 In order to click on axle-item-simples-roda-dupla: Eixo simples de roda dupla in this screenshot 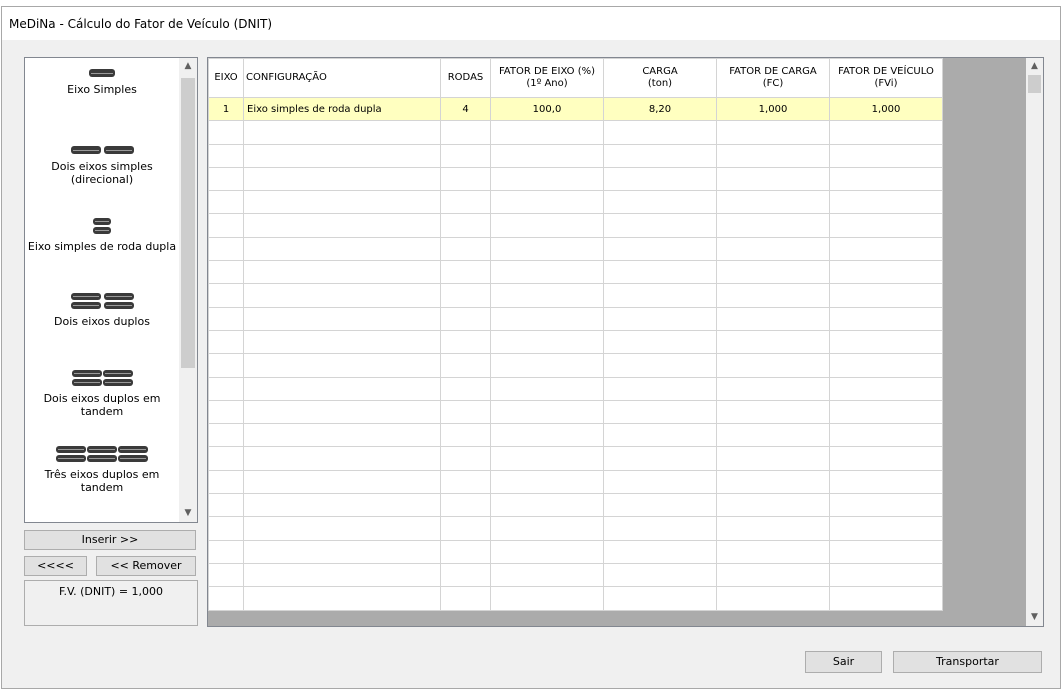, I will do `click(102, 235)`.